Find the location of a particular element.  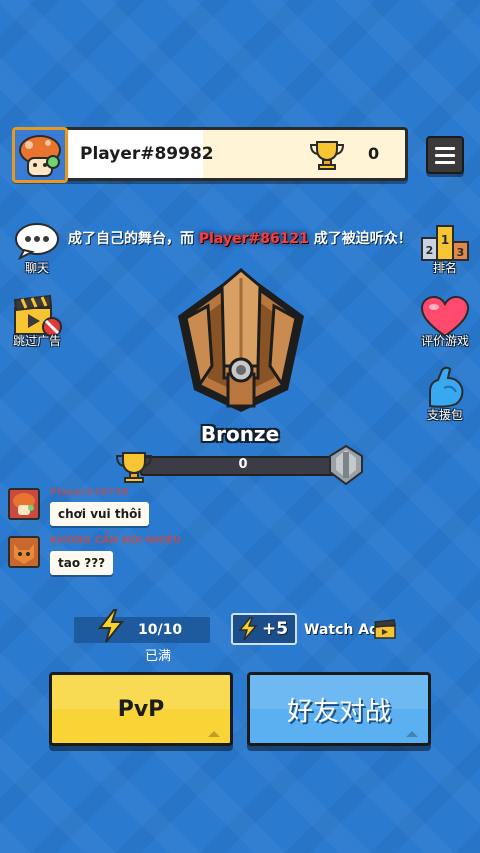

player-avatar is located at coordinates (40, 155).